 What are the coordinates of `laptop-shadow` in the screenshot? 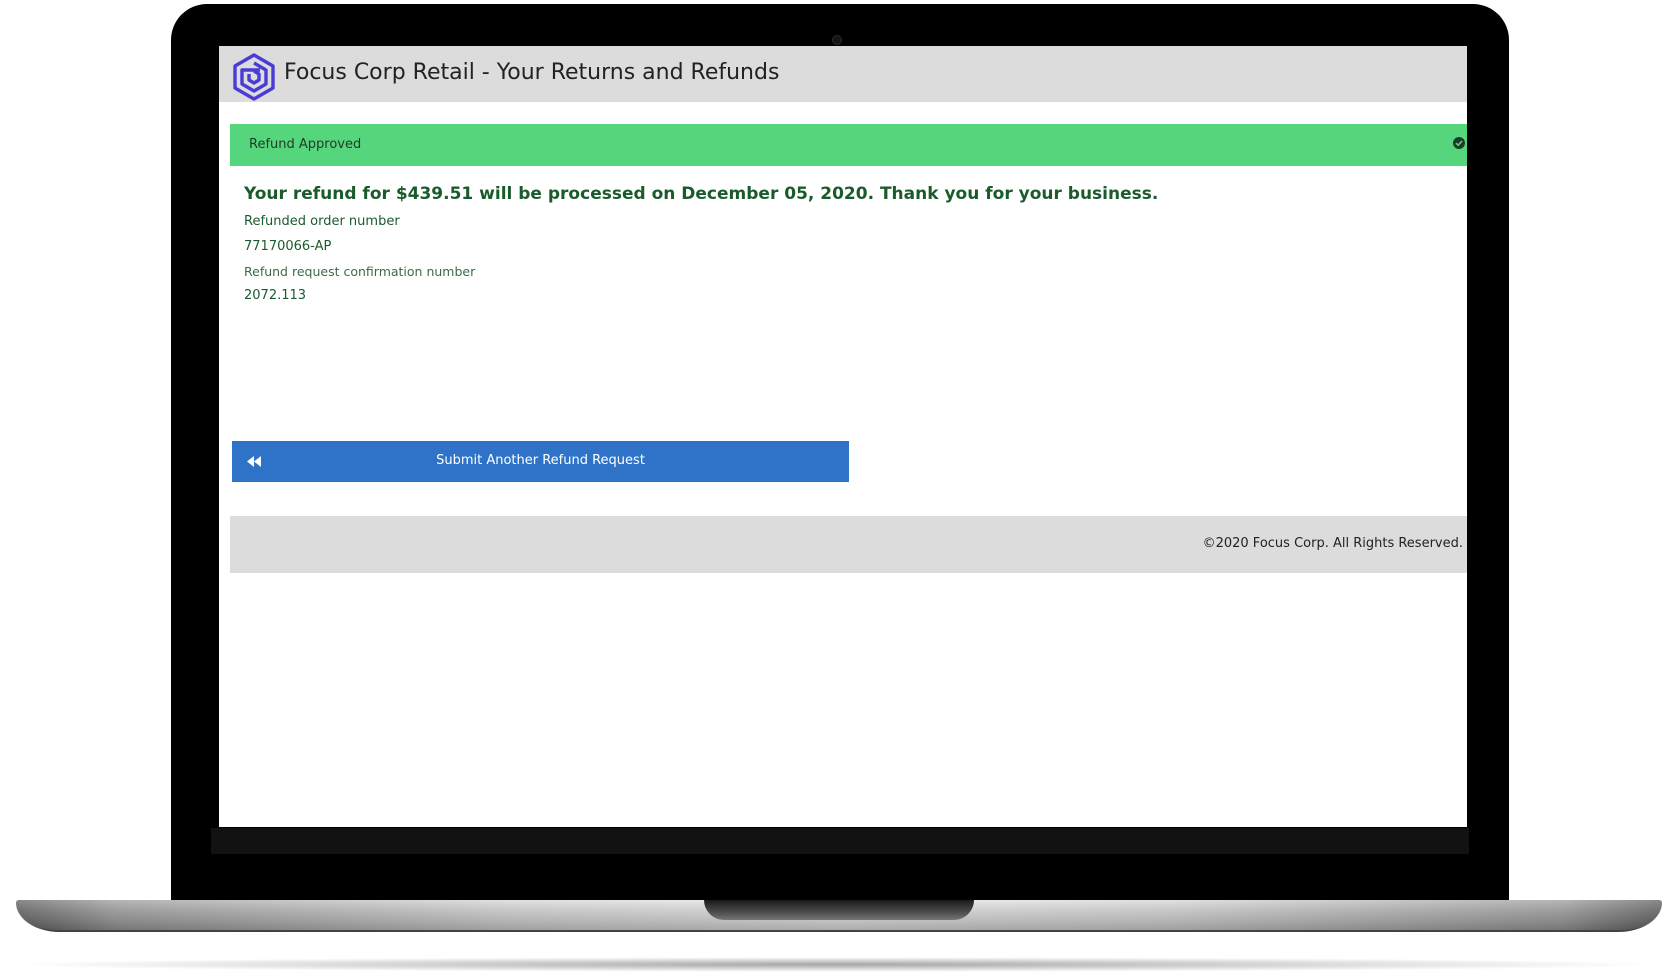 It's located at (833, 964).